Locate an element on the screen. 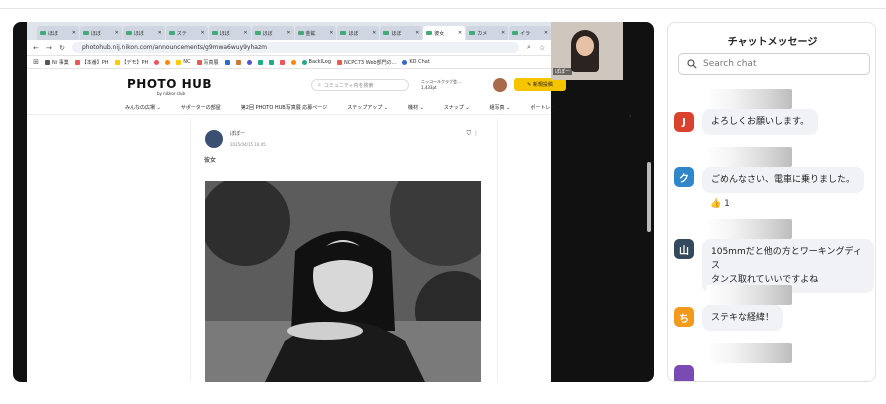  star-icon: ☆ is located at coordinates (542, 48).